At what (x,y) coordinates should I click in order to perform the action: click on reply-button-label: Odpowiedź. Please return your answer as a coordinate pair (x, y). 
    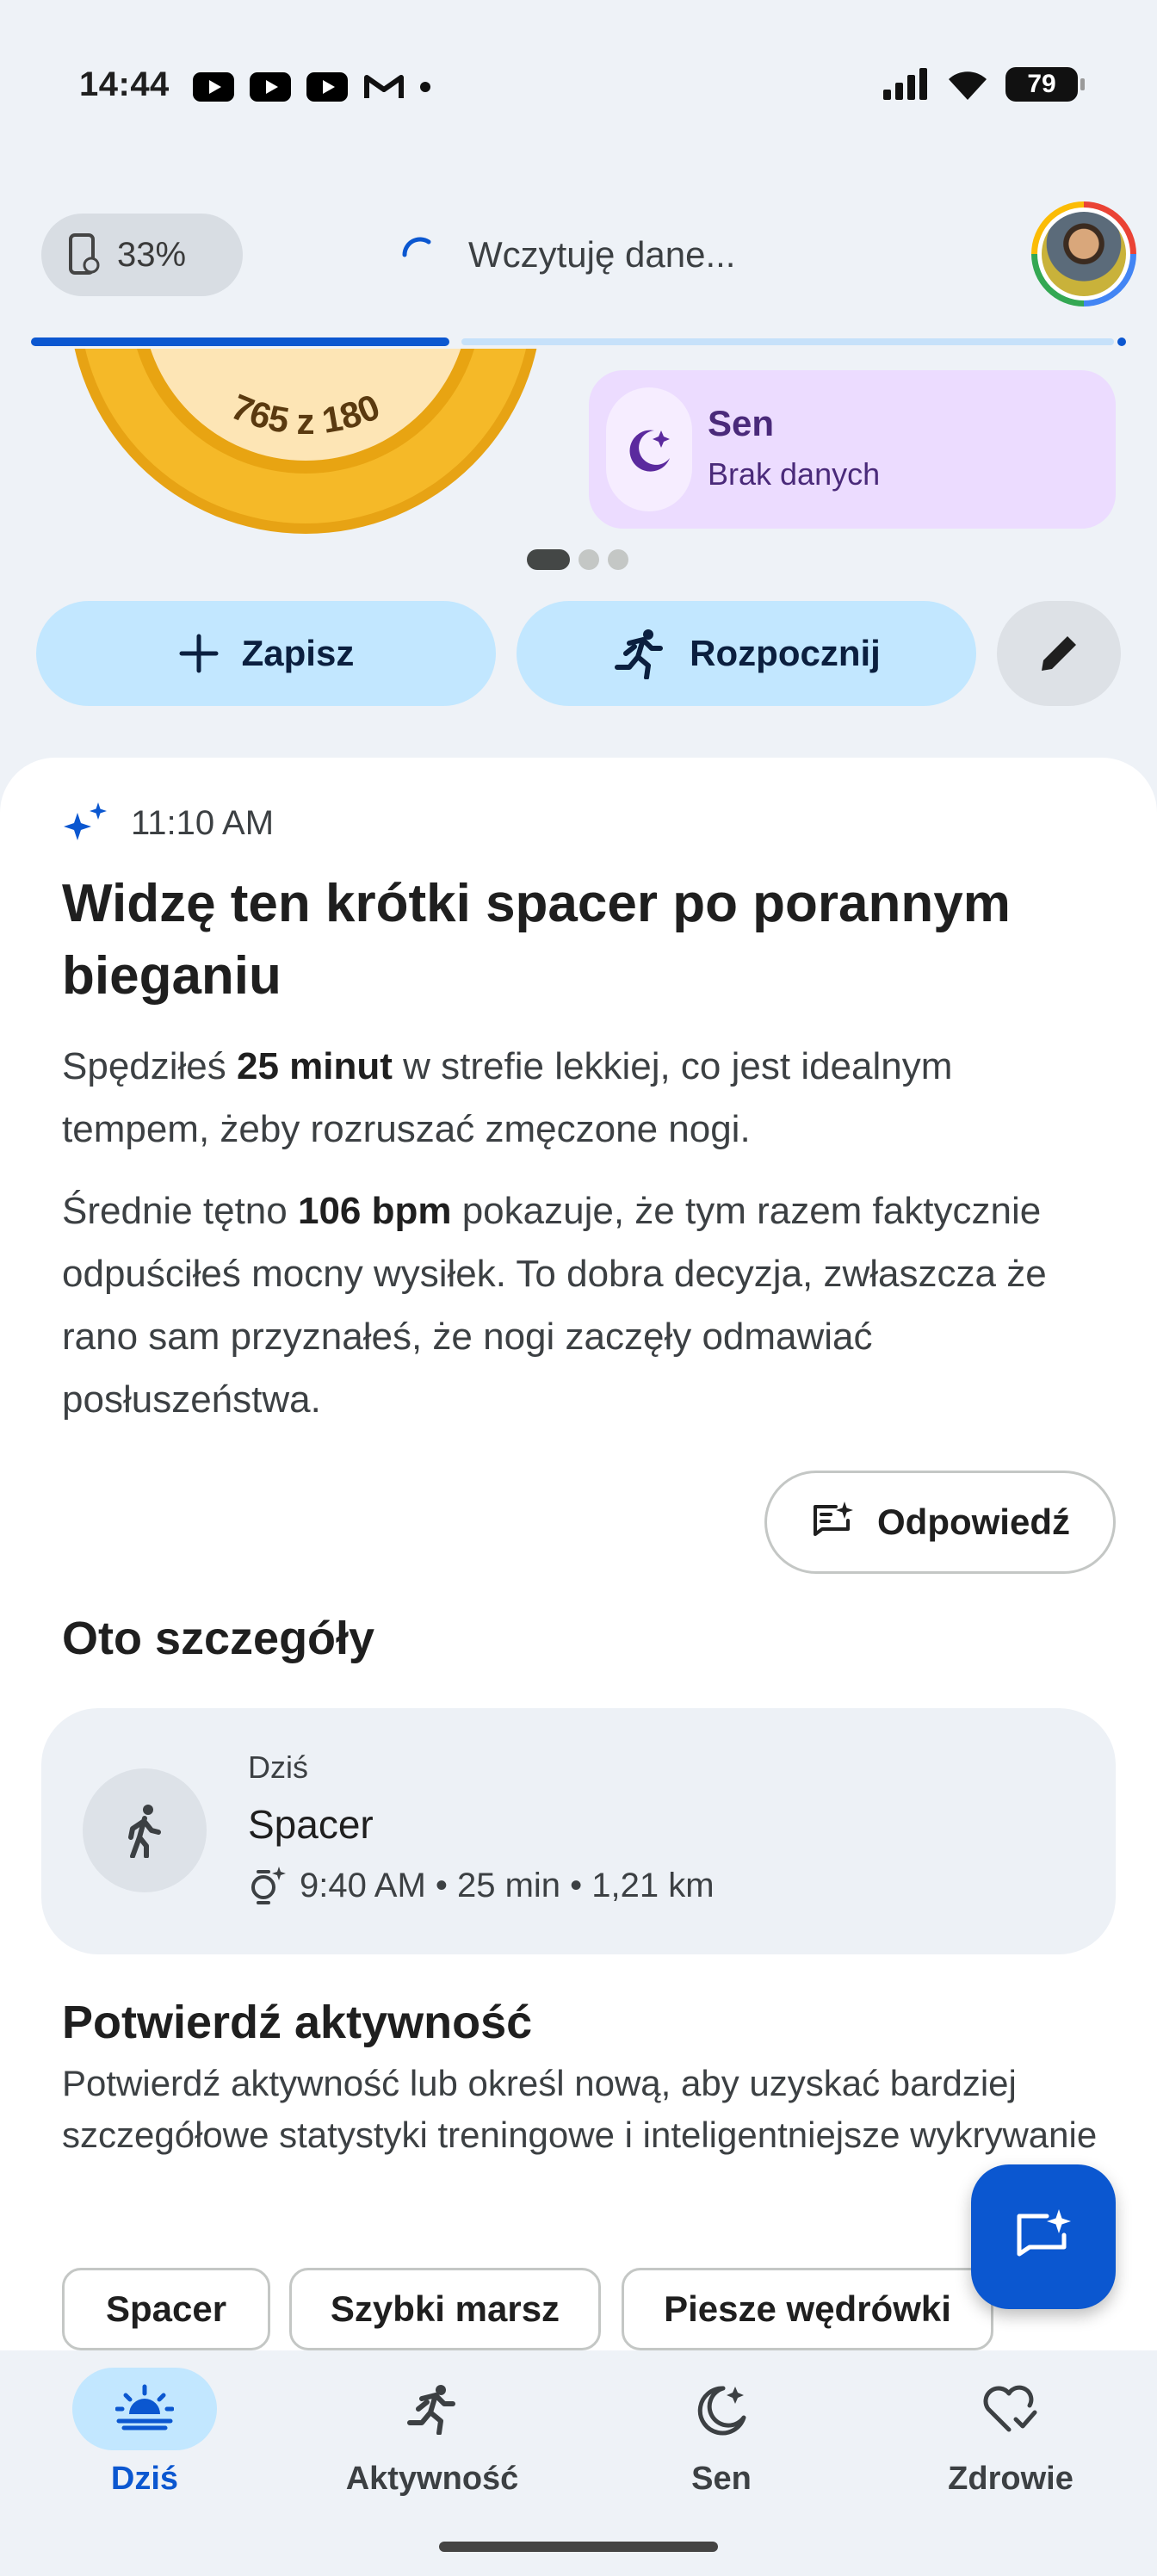
    Looking at the image, I should click on (973, 1522).